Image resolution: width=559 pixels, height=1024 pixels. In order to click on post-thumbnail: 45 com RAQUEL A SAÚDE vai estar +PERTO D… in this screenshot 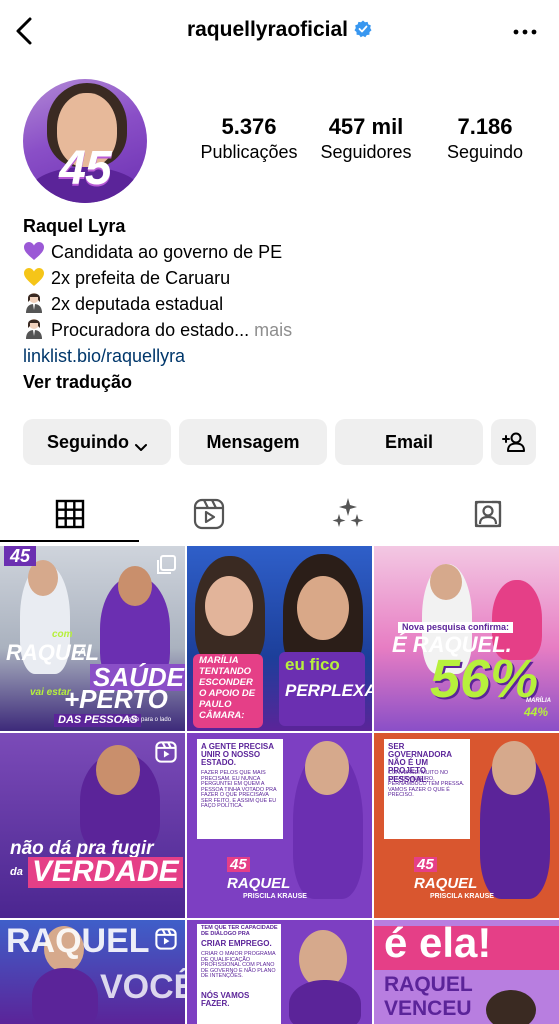, I will do `click(92, 638)`.